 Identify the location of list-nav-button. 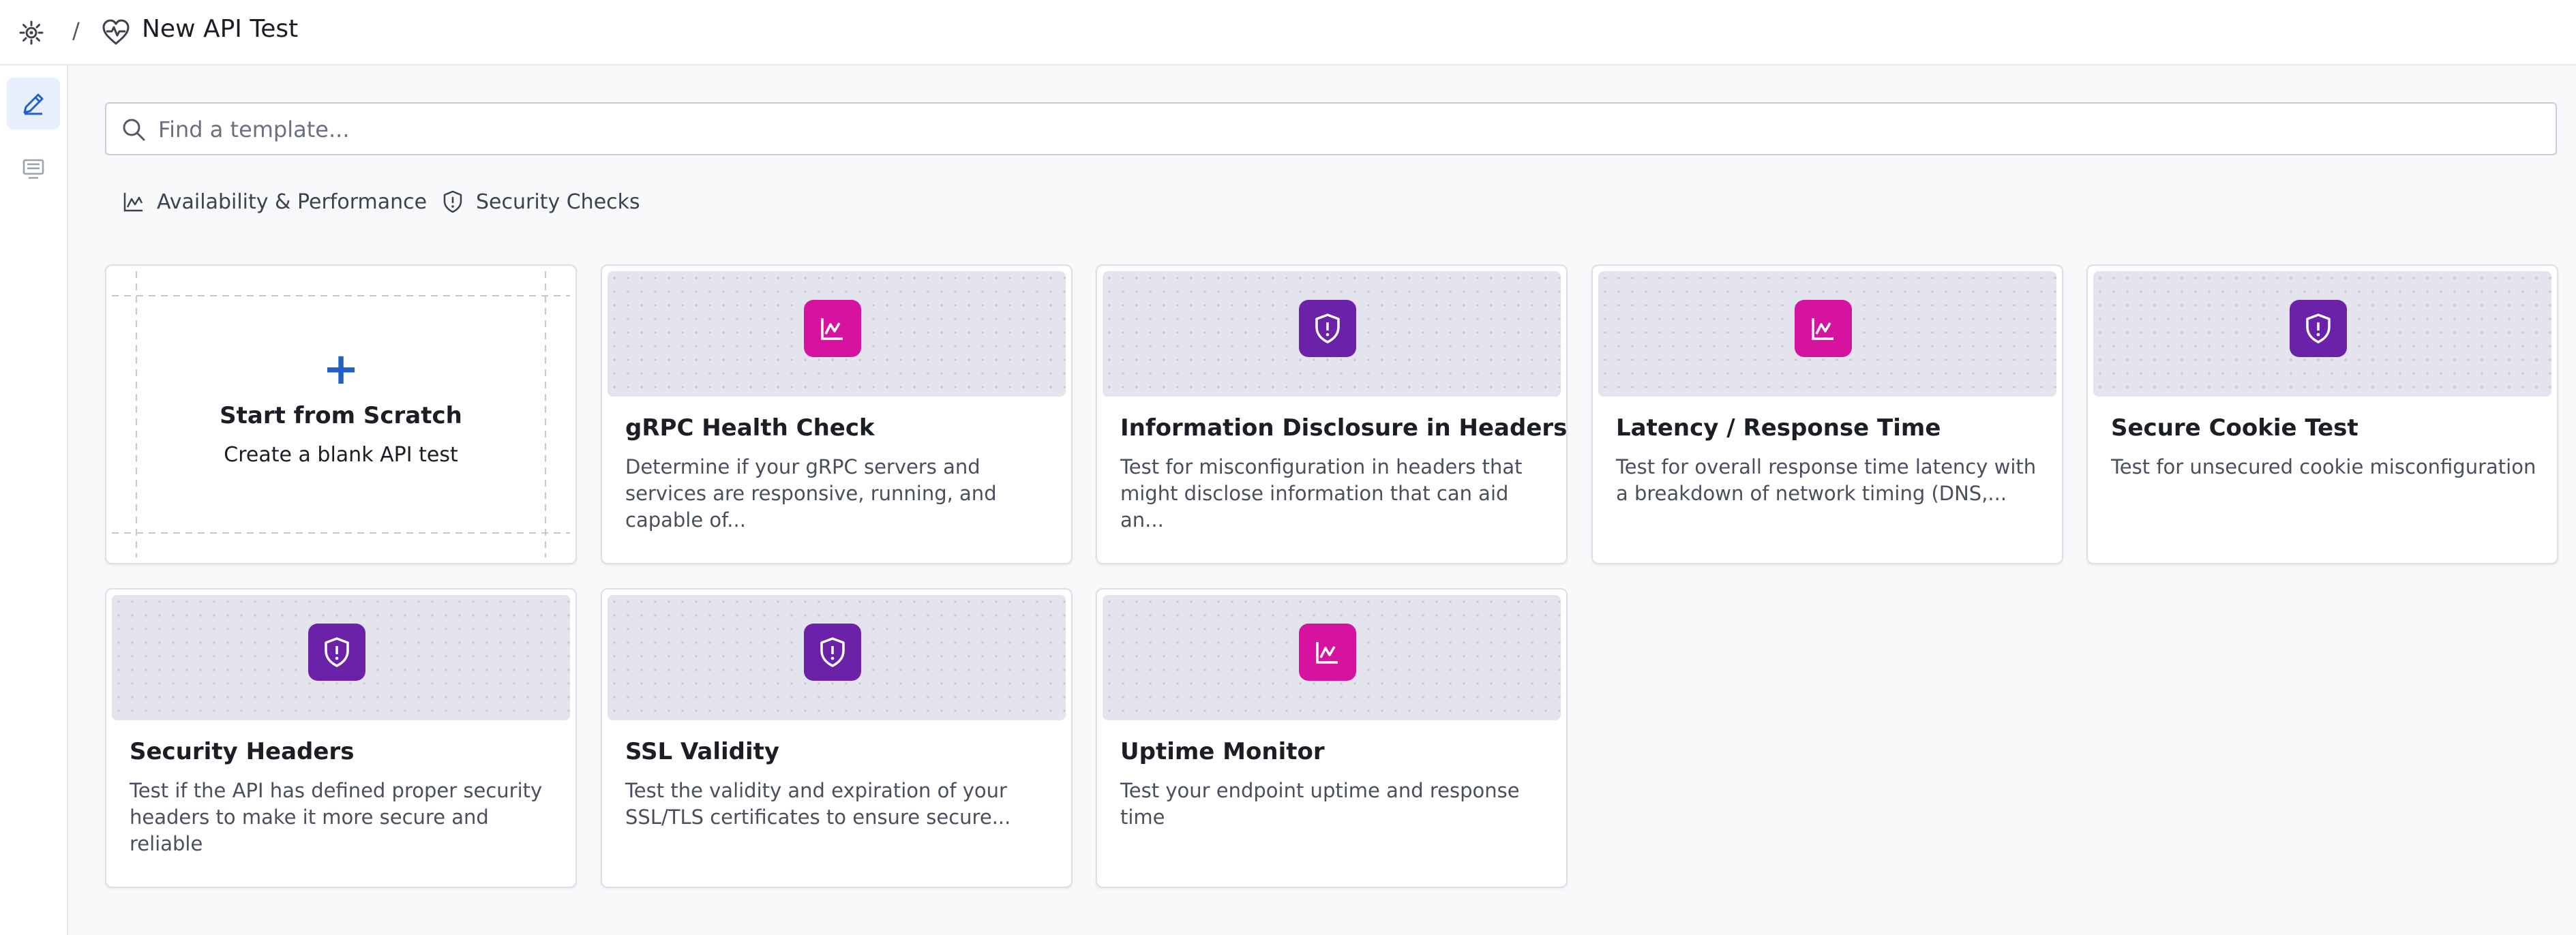
(33, 169).